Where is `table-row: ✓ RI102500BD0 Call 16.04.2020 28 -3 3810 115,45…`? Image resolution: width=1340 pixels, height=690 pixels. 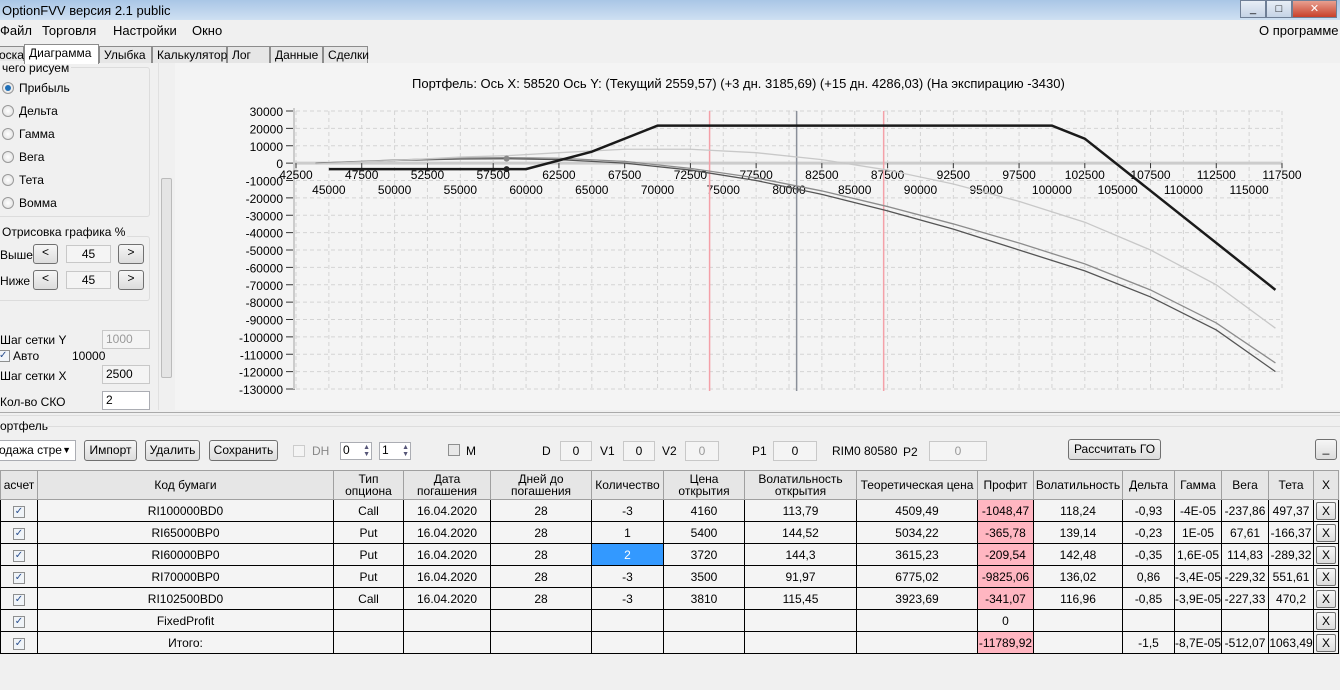 table-row: ✓ RI102500BD0 Call 16.04.2020 28 -3 3810 115,45… is located at coordinates (670, 598).